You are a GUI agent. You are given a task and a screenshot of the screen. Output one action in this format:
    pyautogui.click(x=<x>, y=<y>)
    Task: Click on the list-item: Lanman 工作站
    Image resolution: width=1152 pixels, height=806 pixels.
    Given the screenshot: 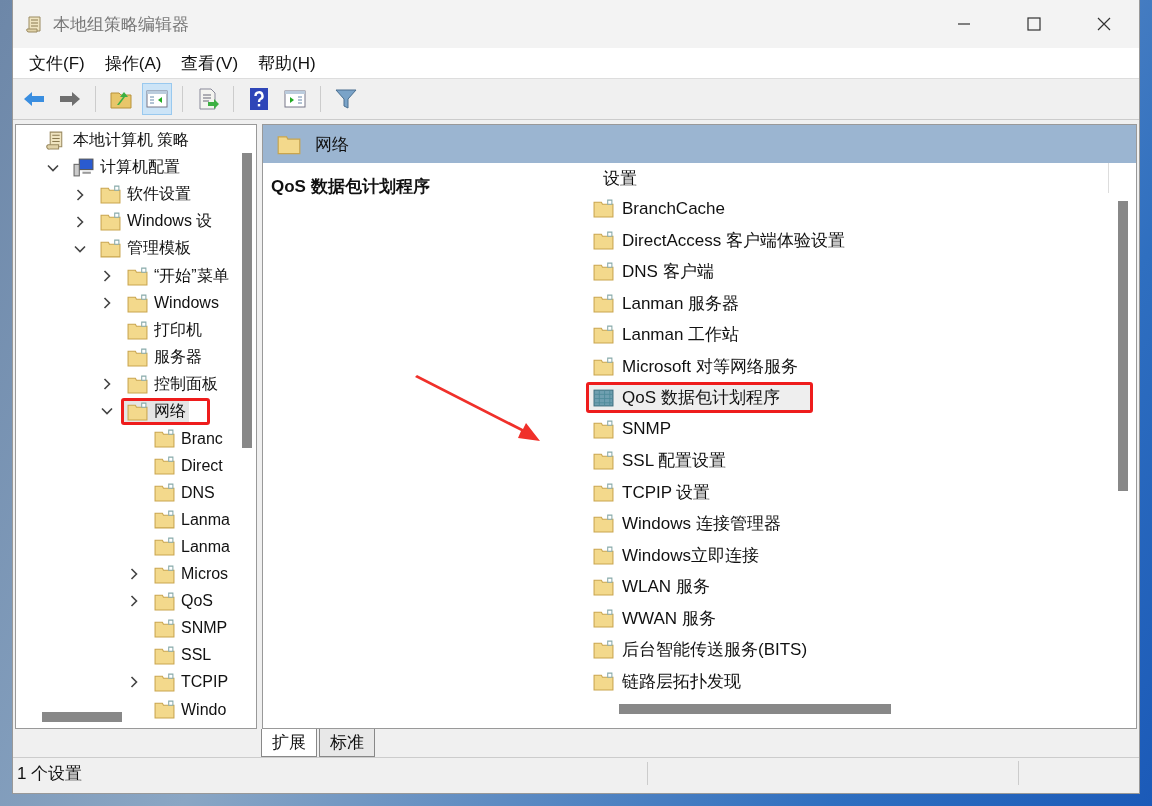 What is the action you would take?
    pyautogui.click(x=679, y=335)
    